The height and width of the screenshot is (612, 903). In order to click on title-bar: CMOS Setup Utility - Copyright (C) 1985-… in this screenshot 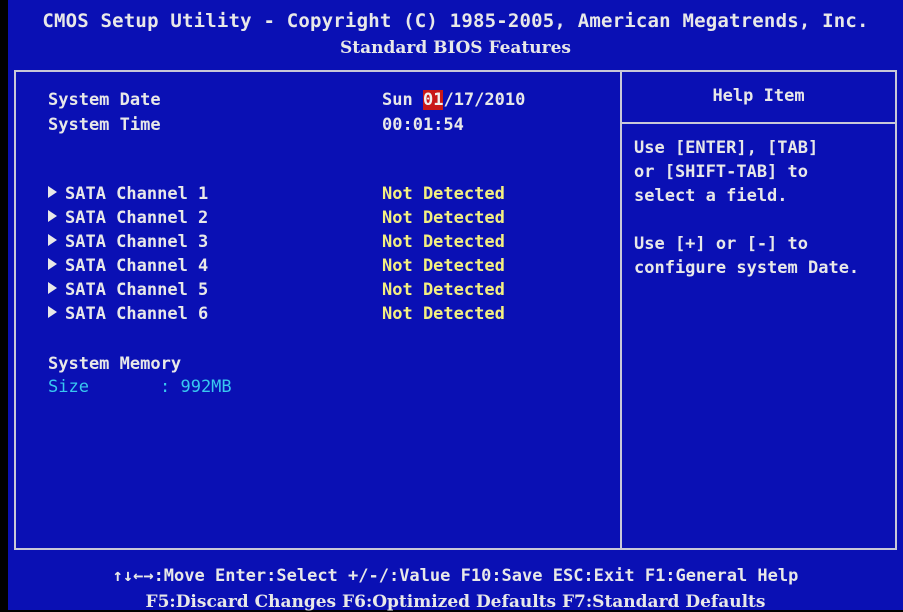, I will do `click(455, 32)`.